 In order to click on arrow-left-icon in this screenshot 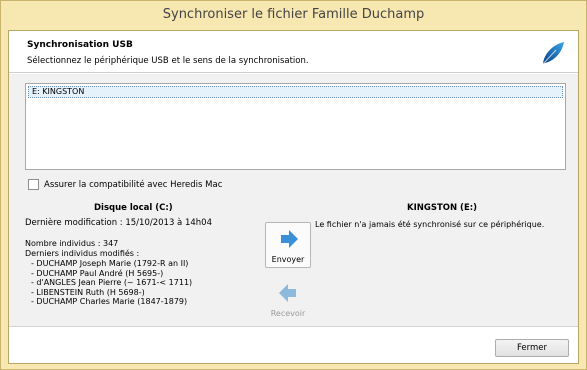, I will do `click(287, 293)`.